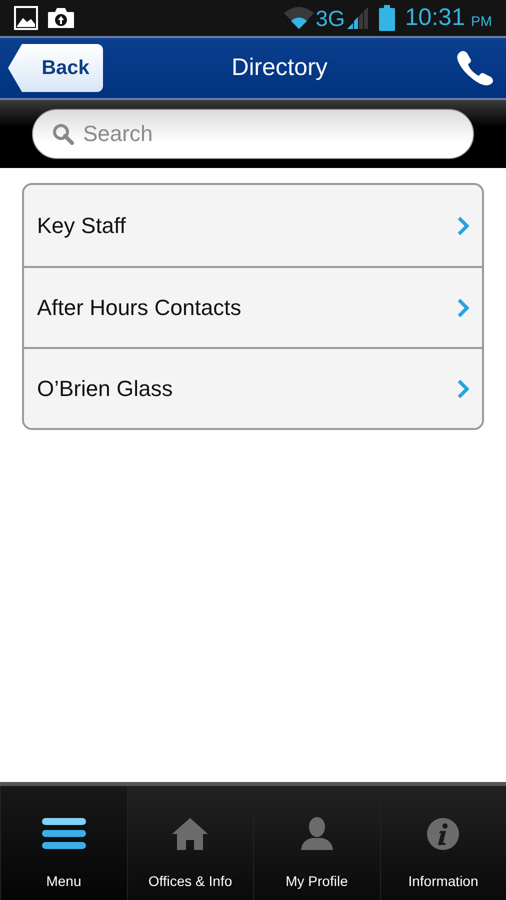 This screenshot has height=900, width=506. Describe the element at coordinates (82, 226) in the screenshot. I see `item-label: Key Staff` at that location.